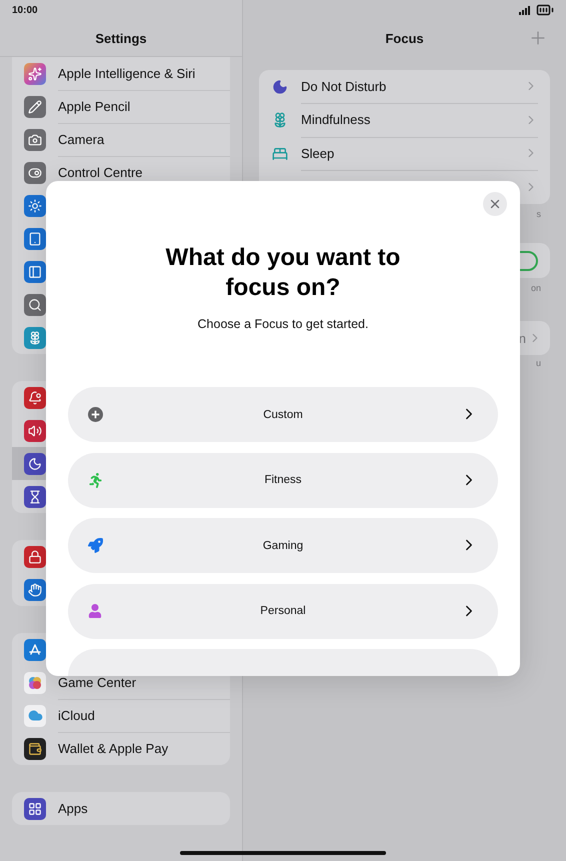 This screenshot has height=861, width=566. Describe the element at coordinates (100, 172) in the screenshot. I see `settings-label: Control Centre` at that location.